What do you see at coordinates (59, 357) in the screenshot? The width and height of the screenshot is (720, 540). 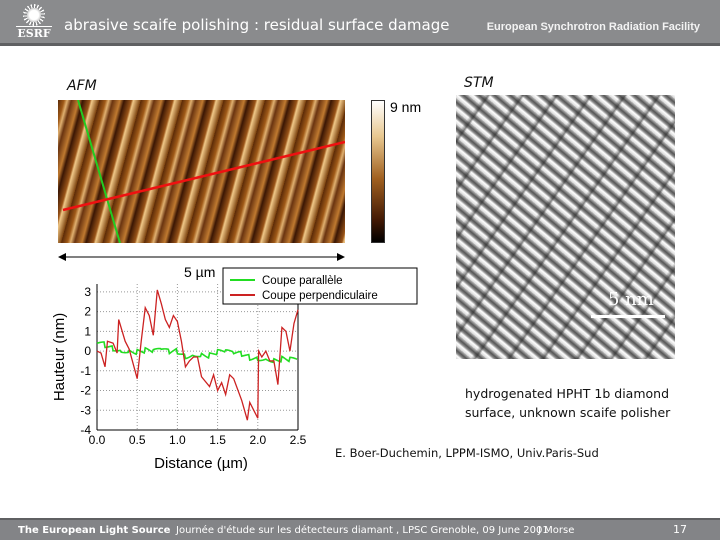 I see `y-axis-label: Hauteur (nm)` at bounding box center [59, 357].